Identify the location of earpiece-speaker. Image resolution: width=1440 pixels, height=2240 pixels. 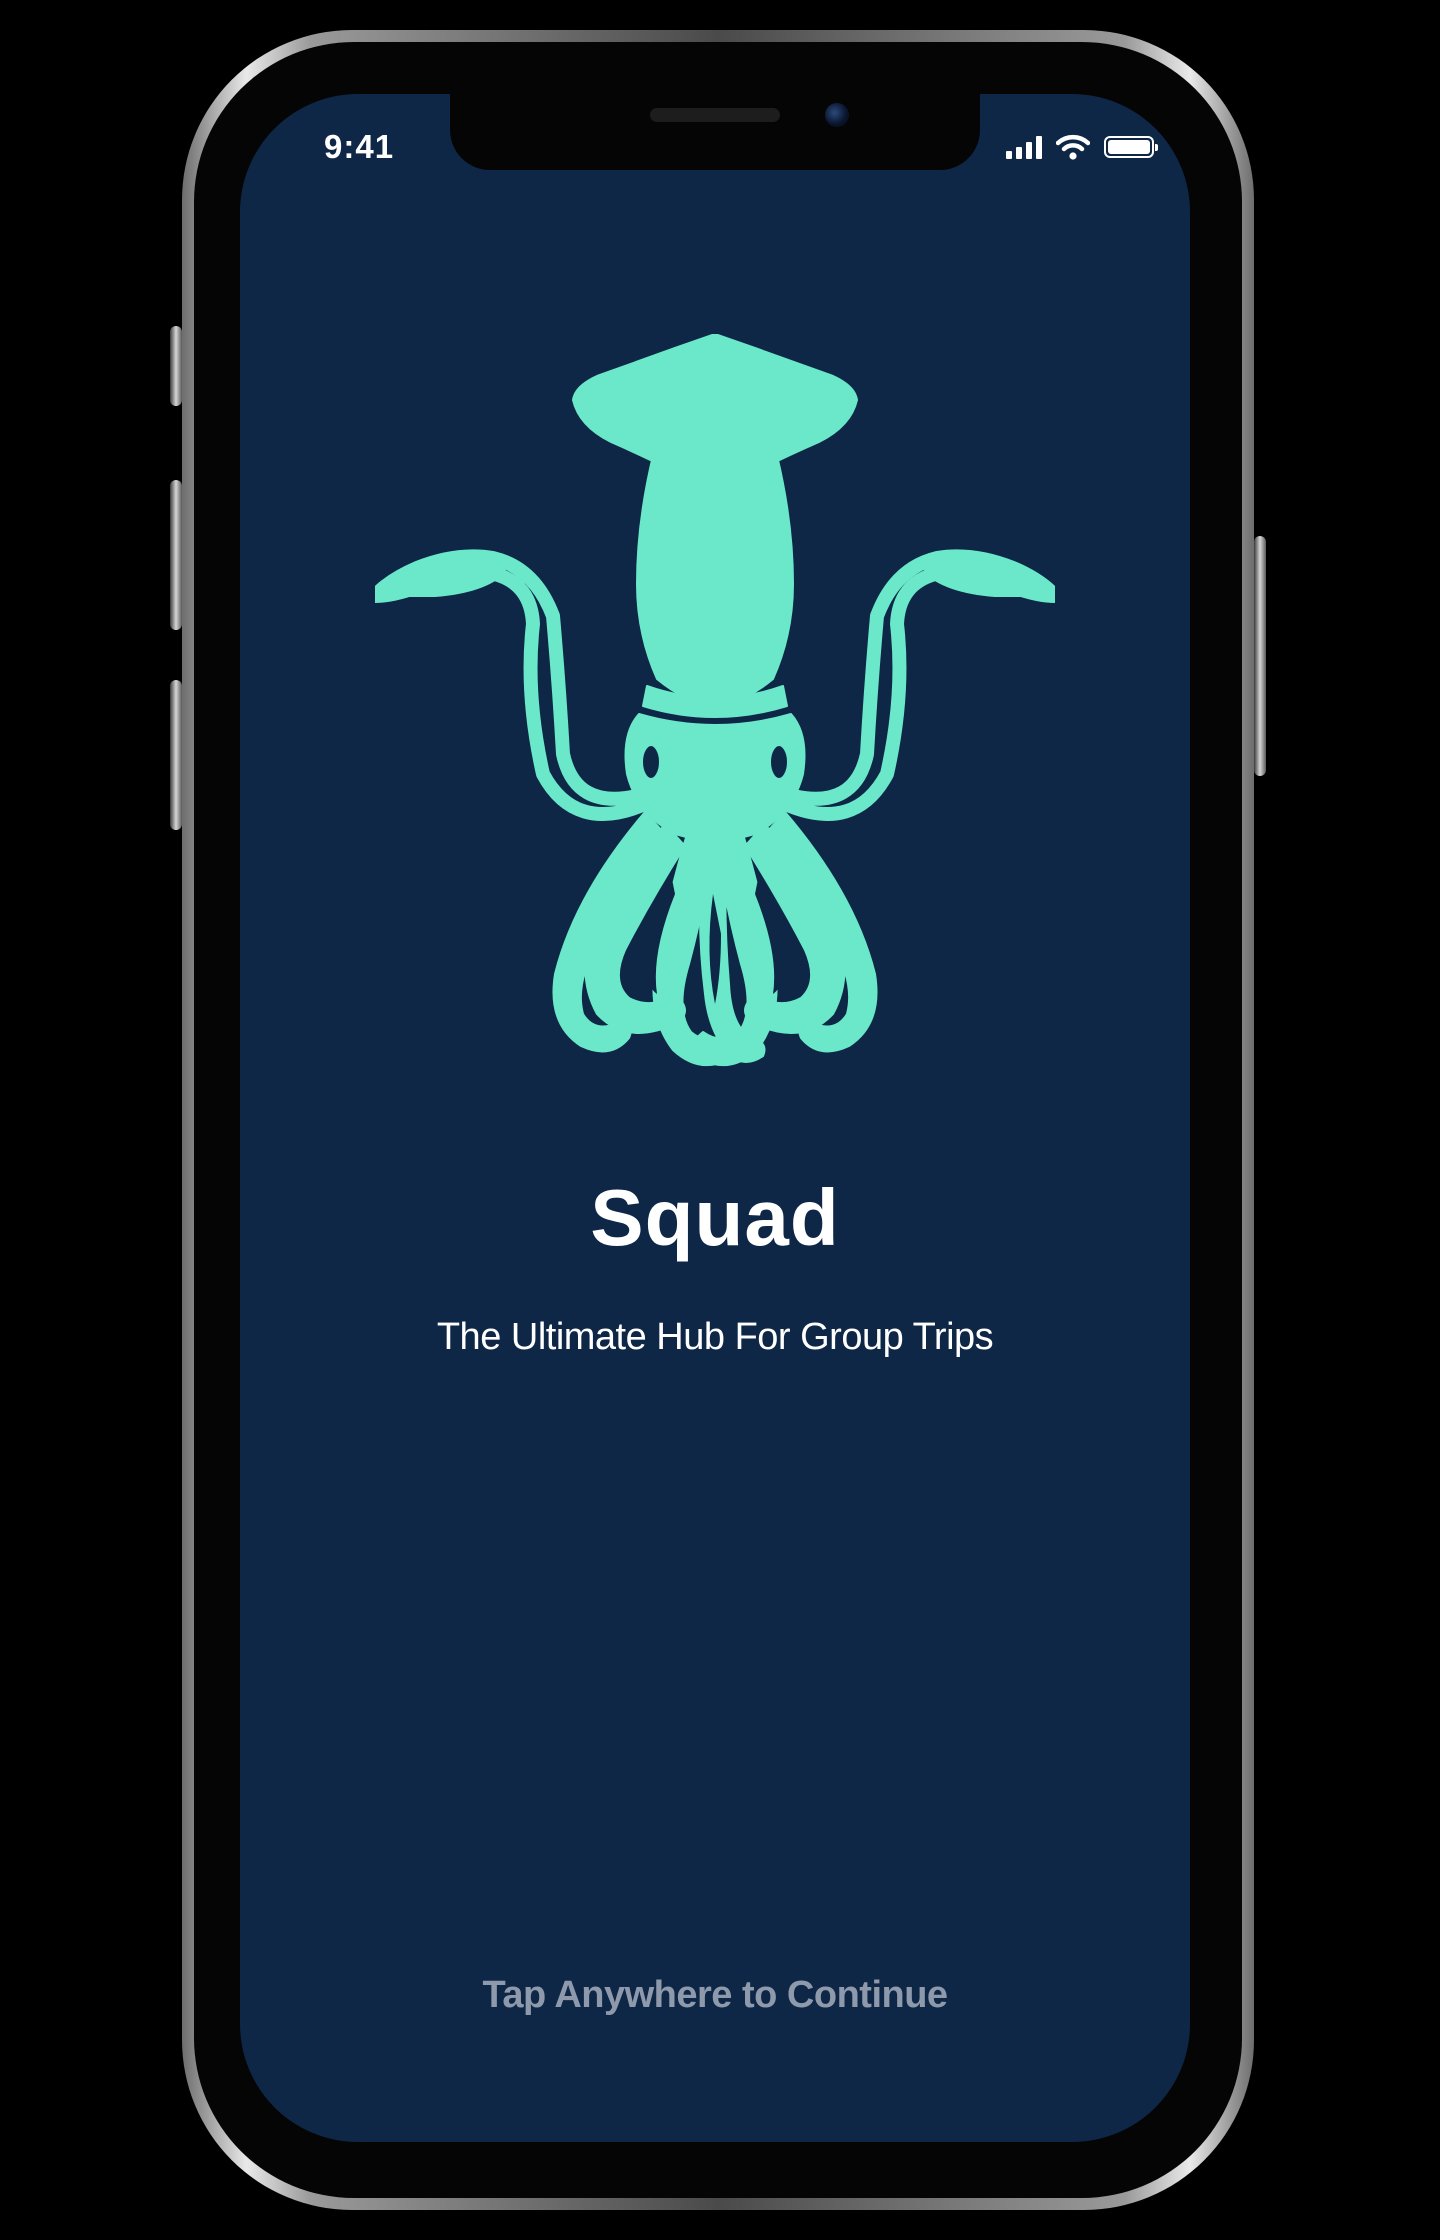
(715, 115).